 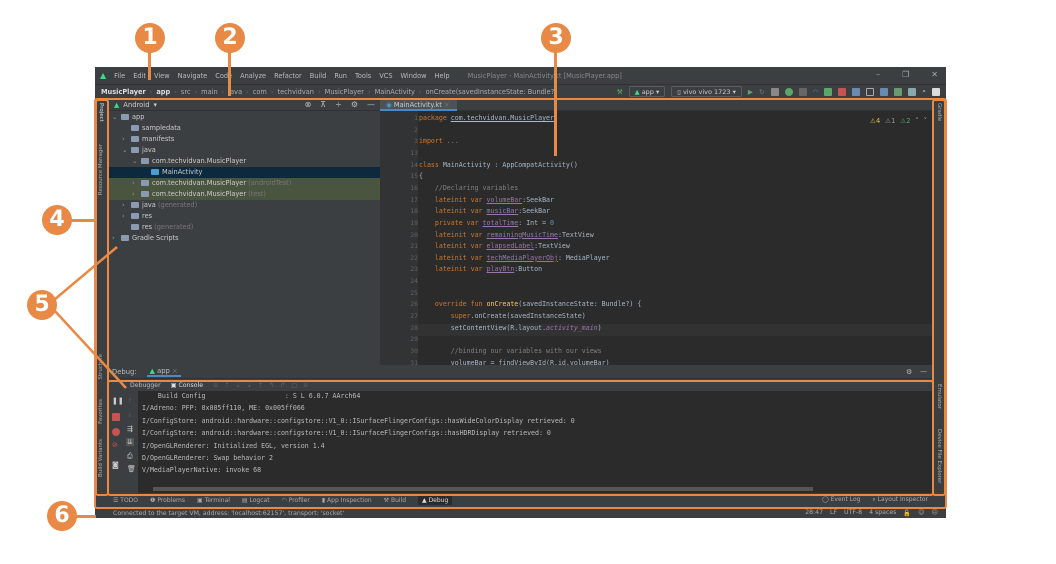 I want to click on annotation-marker-6: 6, so click(x=62, y=516).